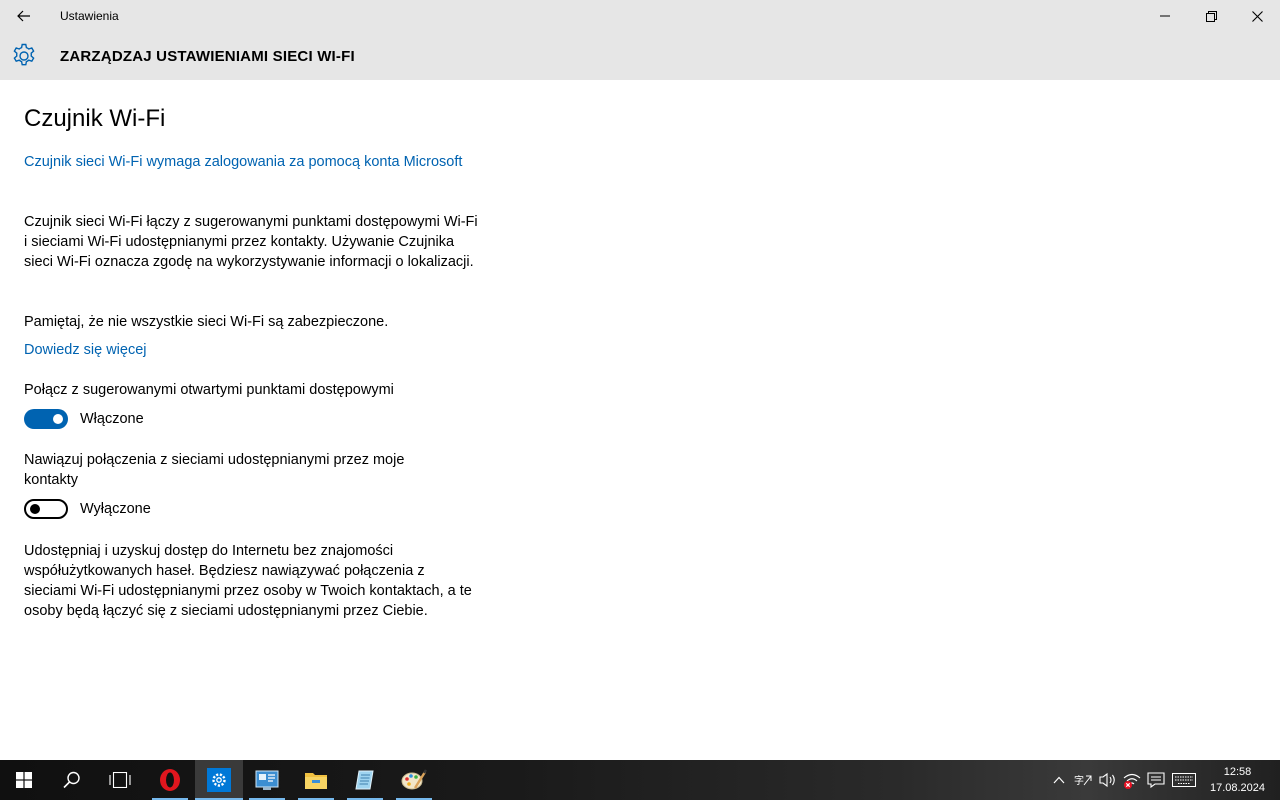 This screenshot has height=800, width=1280. I want to click on opera-icon, so click(170, 780).